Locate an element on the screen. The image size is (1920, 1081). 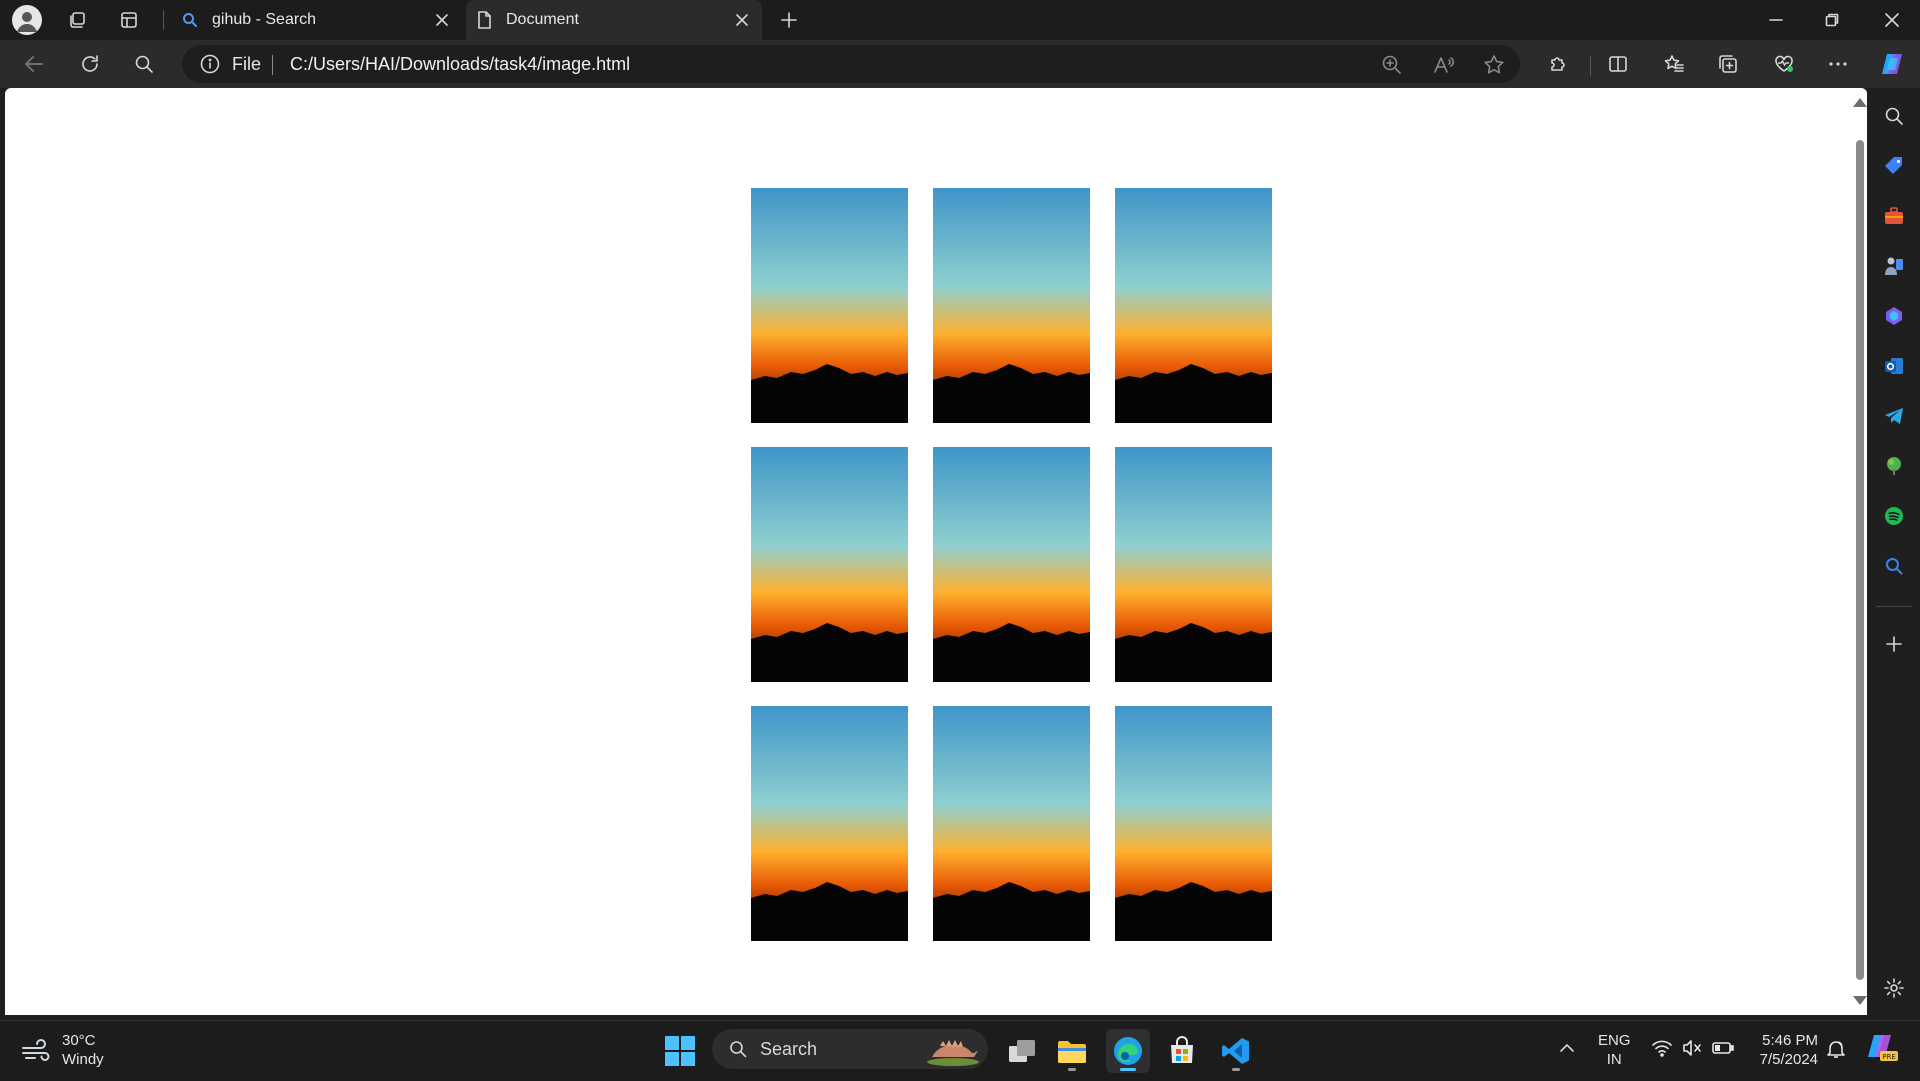
search-blue-icon is located at coordinates (1894, 566).